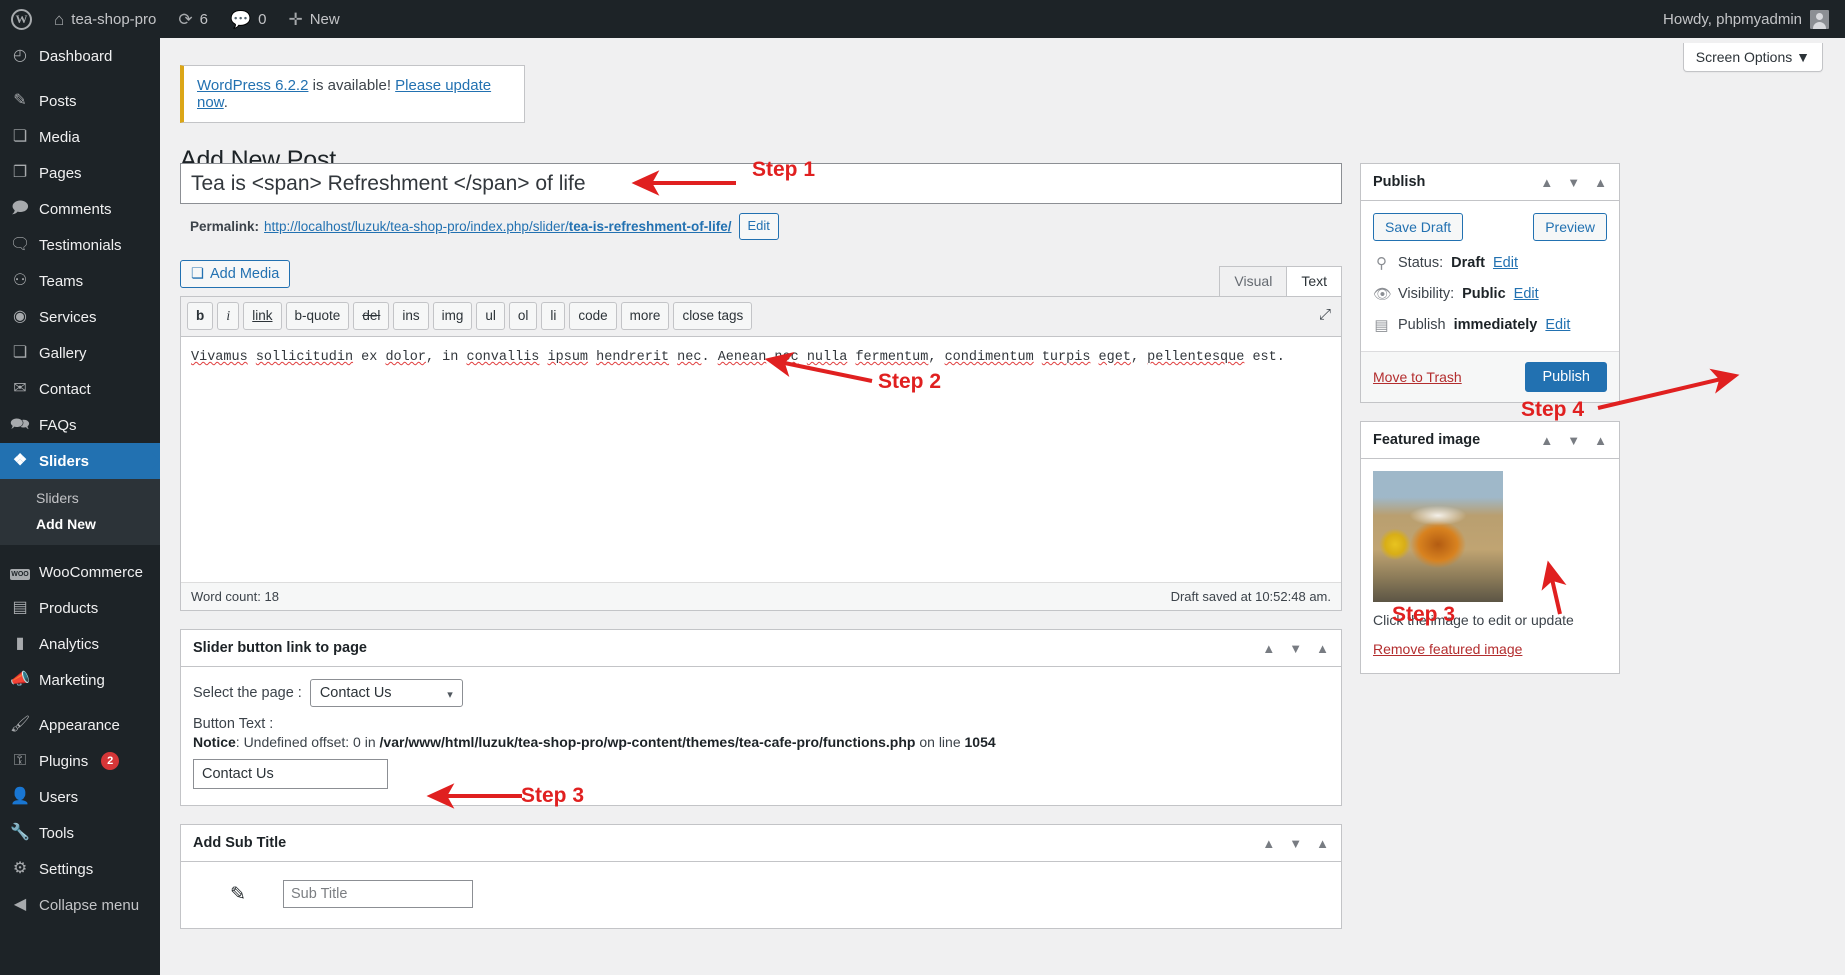  Describe the element at coordinates (80, 425) in the screenshot. I see `sidebar-item-faqs: 🗪 FAQs` at that location.